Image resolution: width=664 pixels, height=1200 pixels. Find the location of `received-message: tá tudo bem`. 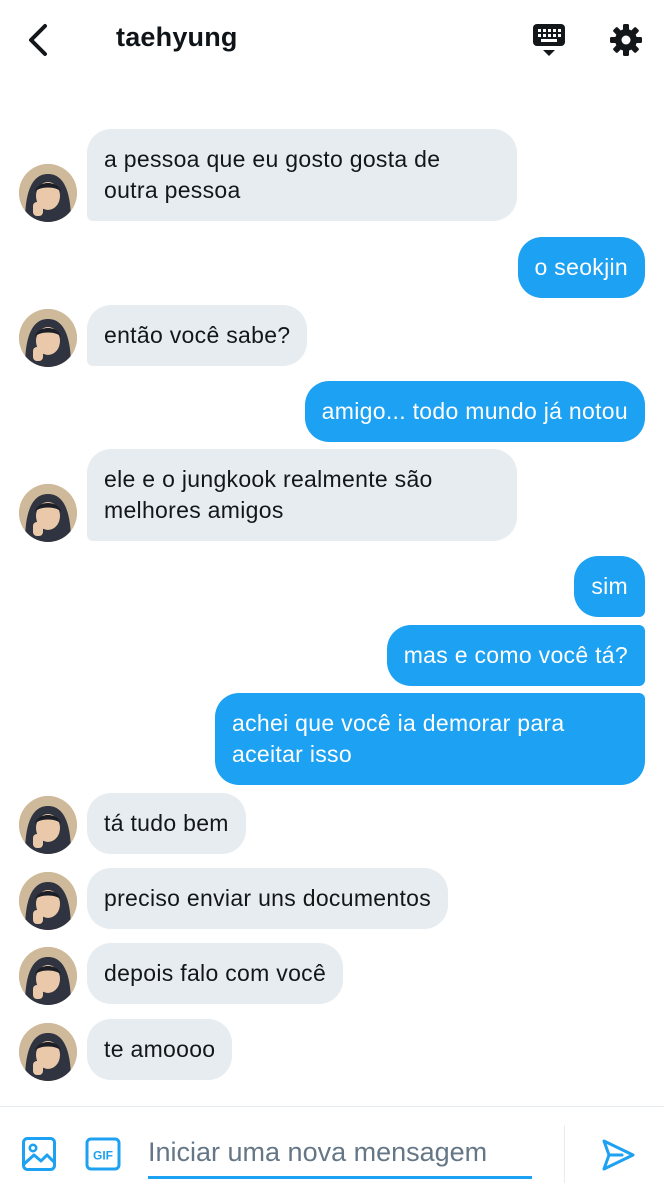

received-message: tá tudo bem is located at coordinates (166, 823).